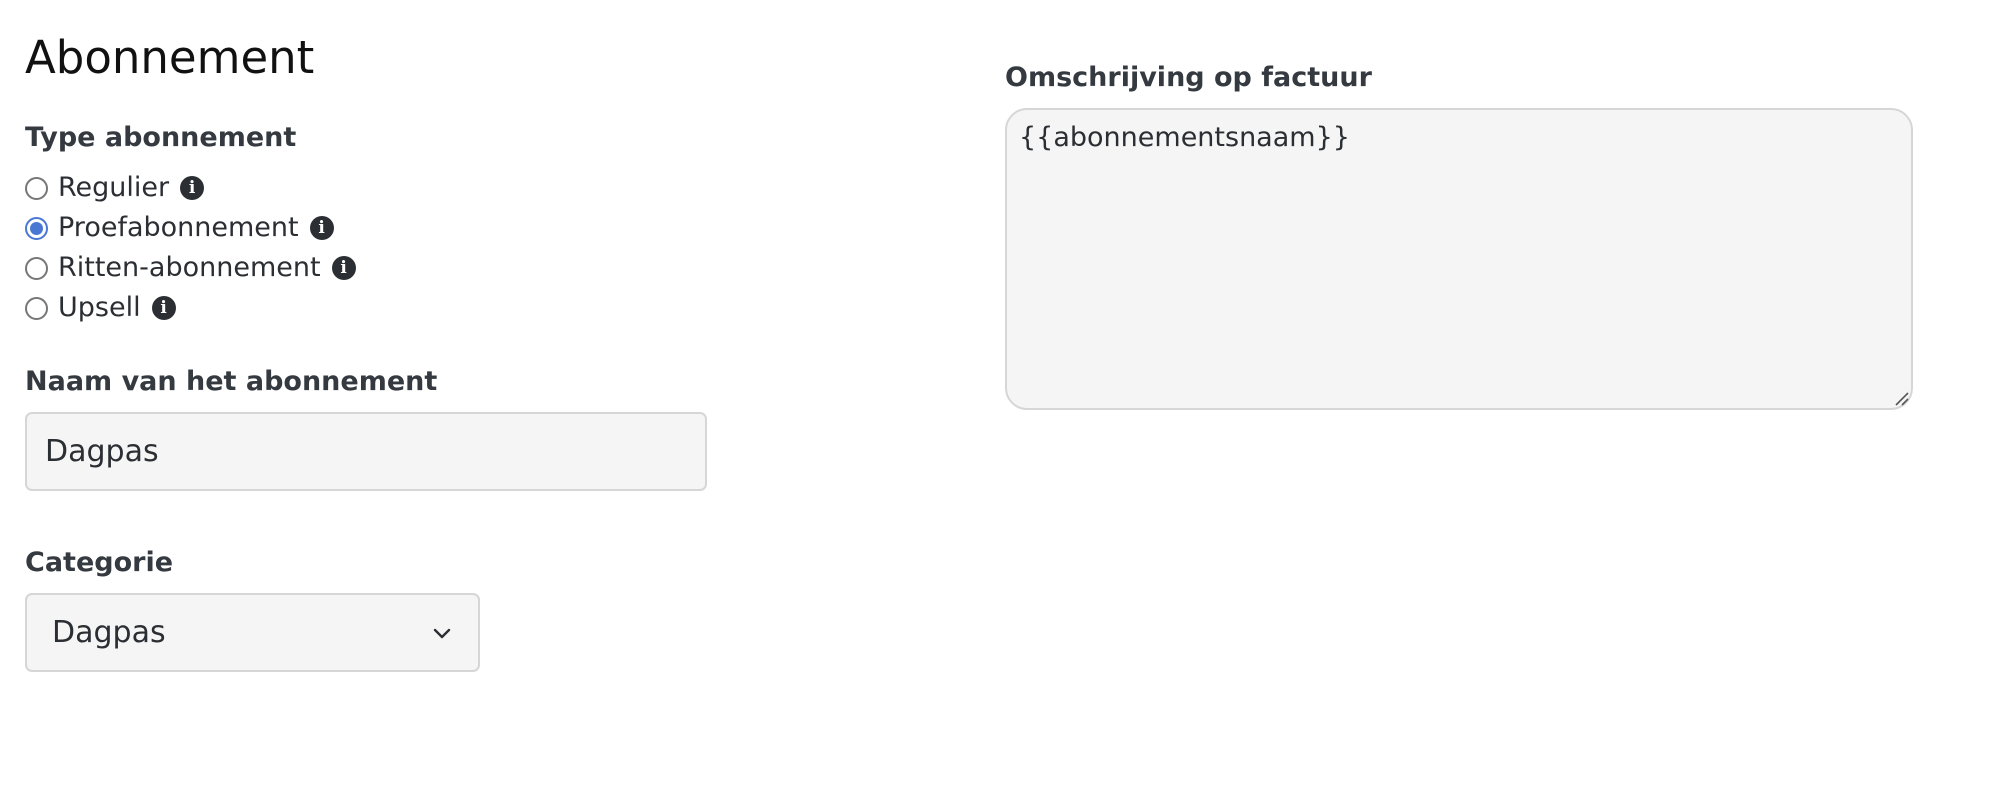  What do you see at coordinates (366, 451) in the screenshot?
I see `name-input` at bounding box center [366, 451].